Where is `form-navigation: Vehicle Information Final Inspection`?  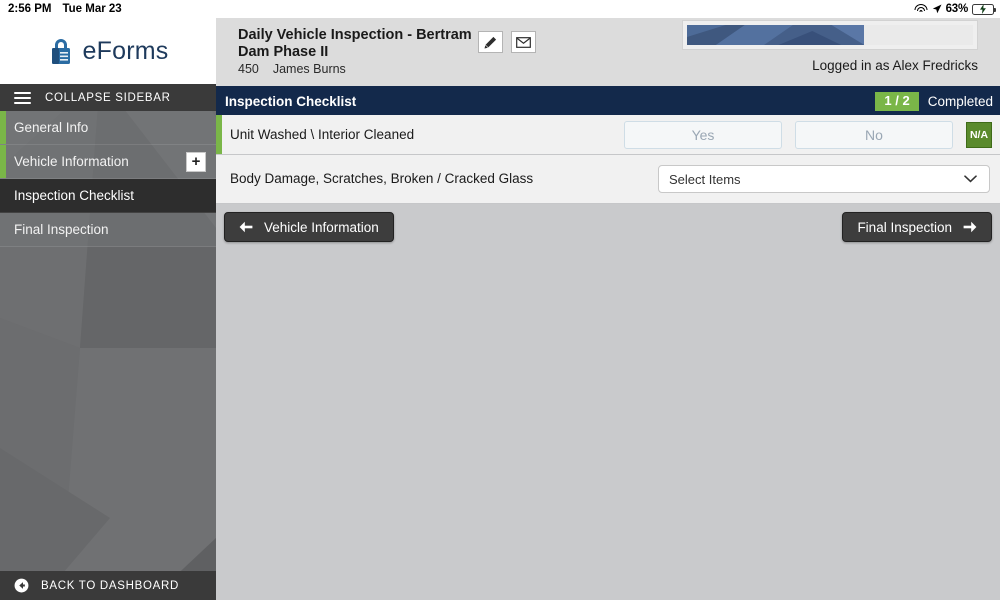 form-navigation: Vehicle Information Final Inspection is located at coordinates (608, 226).